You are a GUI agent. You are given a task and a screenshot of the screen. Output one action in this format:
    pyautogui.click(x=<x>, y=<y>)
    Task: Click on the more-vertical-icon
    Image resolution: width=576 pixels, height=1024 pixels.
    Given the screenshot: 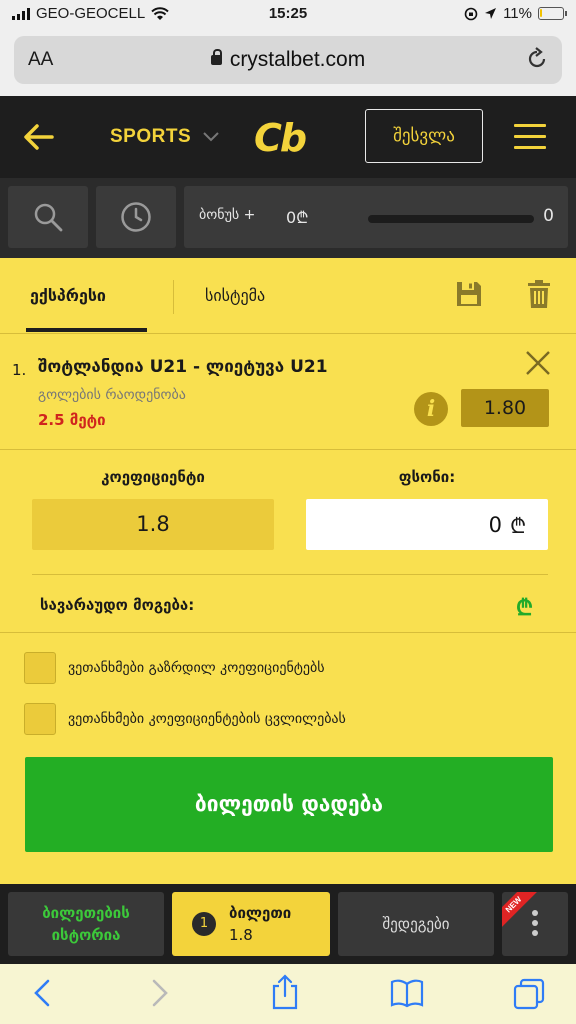 What is the action you would take?
    pyautogui.click(x=535, y=925)
    